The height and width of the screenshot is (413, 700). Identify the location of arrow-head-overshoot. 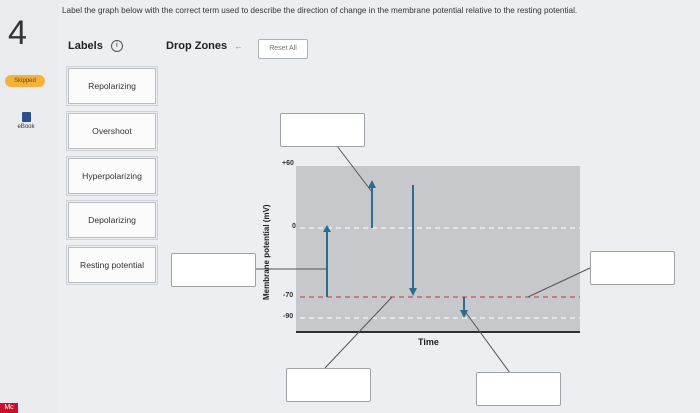
(372, 184).